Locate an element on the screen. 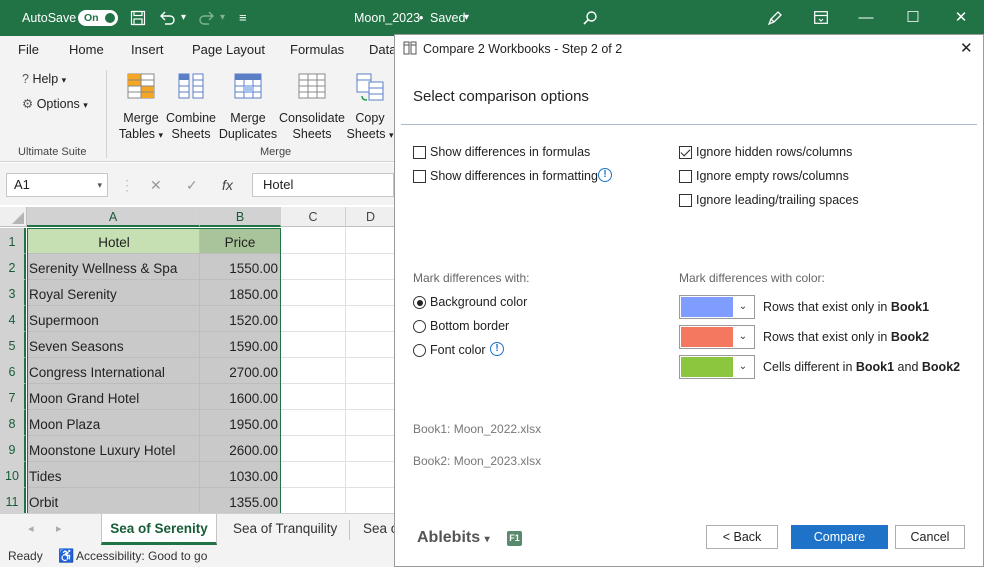  bottom-border-radio is located at coordinates (419, 326).